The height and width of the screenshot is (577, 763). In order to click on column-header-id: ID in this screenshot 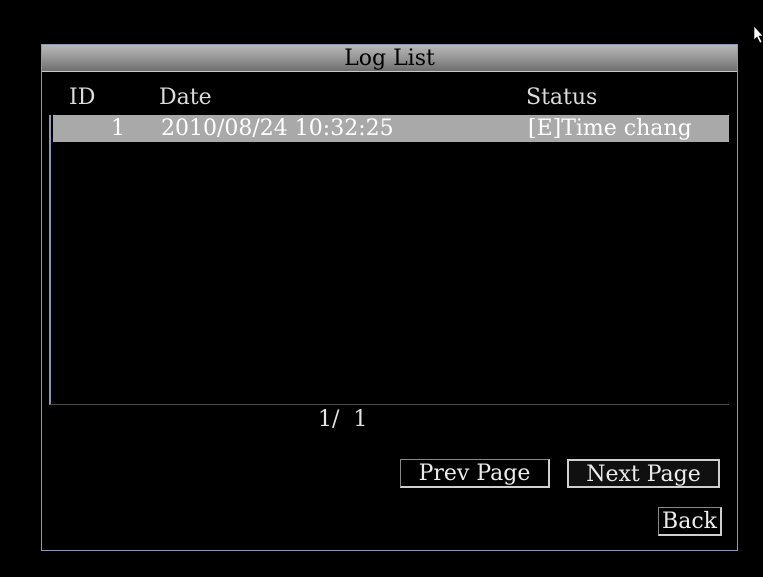, I will do `click(82, 97)`.